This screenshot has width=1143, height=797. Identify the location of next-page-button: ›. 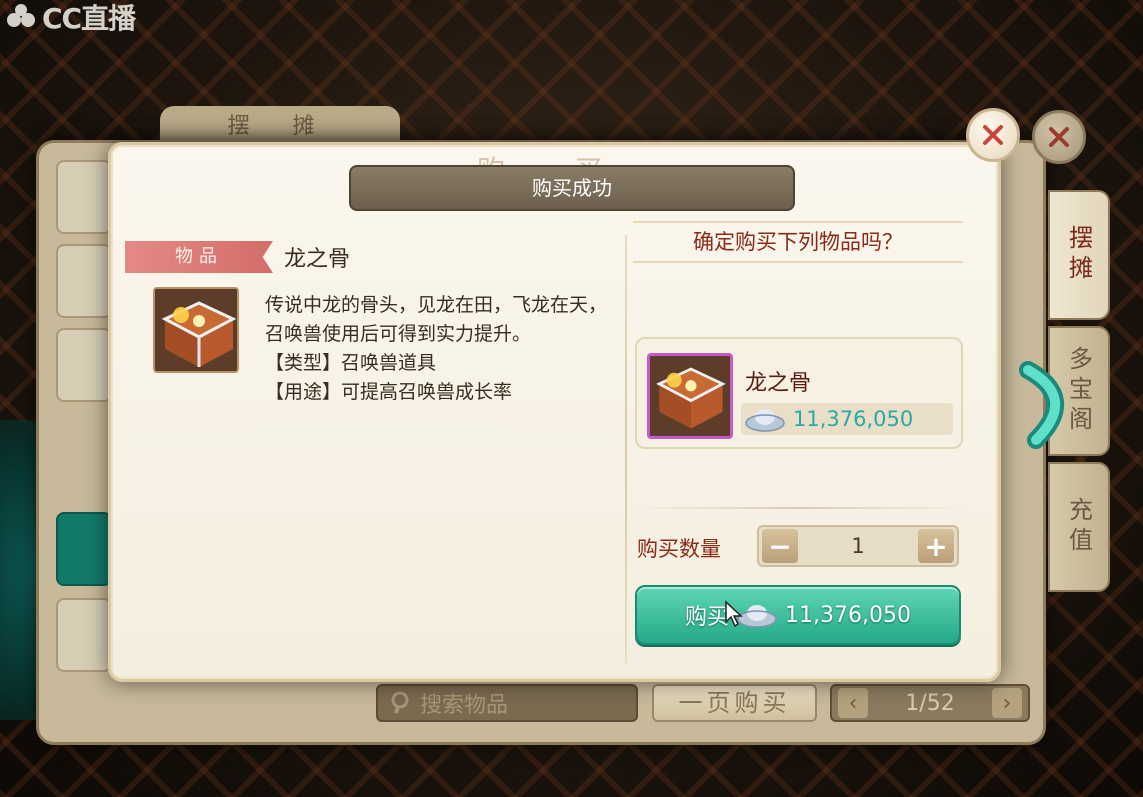
(1007, 703).